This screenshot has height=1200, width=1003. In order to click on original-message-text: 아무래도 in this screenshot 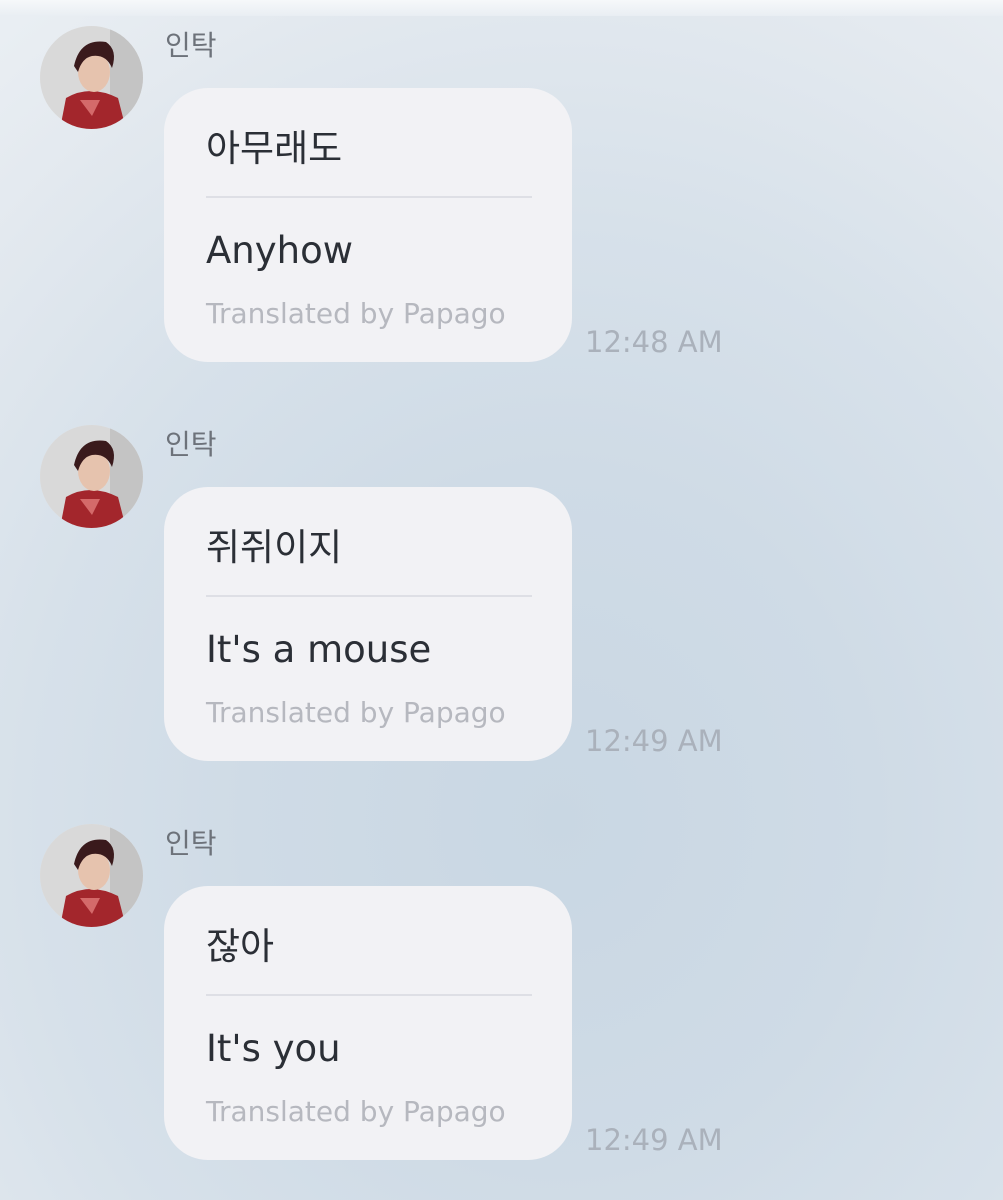, I will do `click(274, 148)`.